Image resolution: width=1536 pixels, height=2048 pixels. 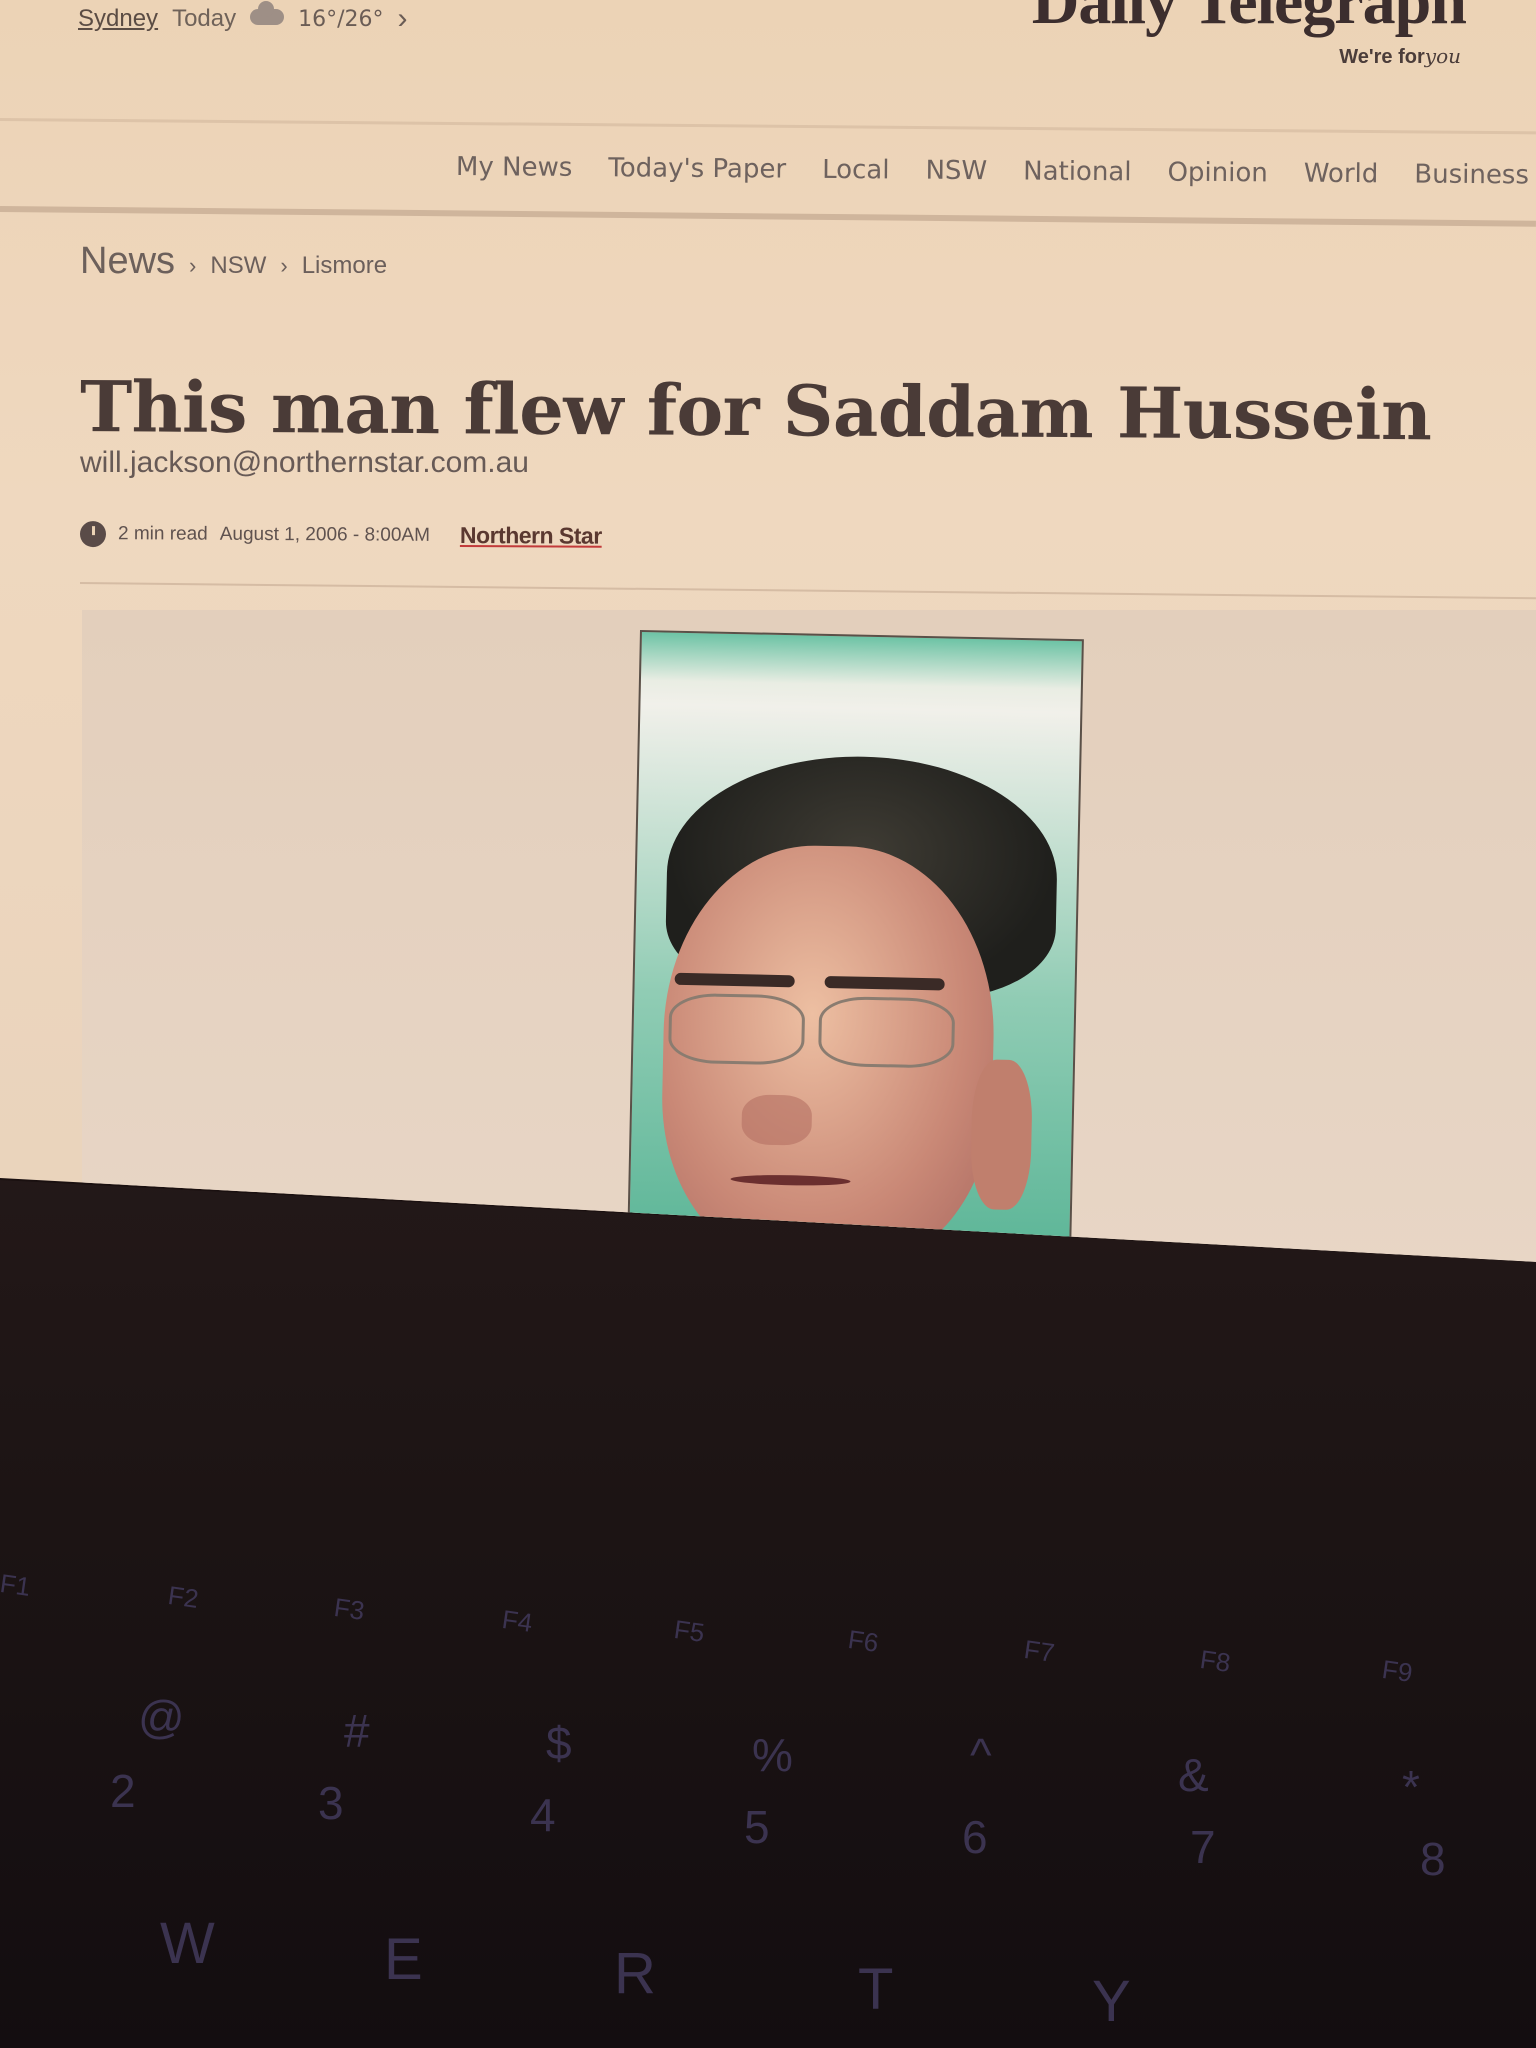 I want to click on key-ampersand: &, so click(x=1193, y=1775).